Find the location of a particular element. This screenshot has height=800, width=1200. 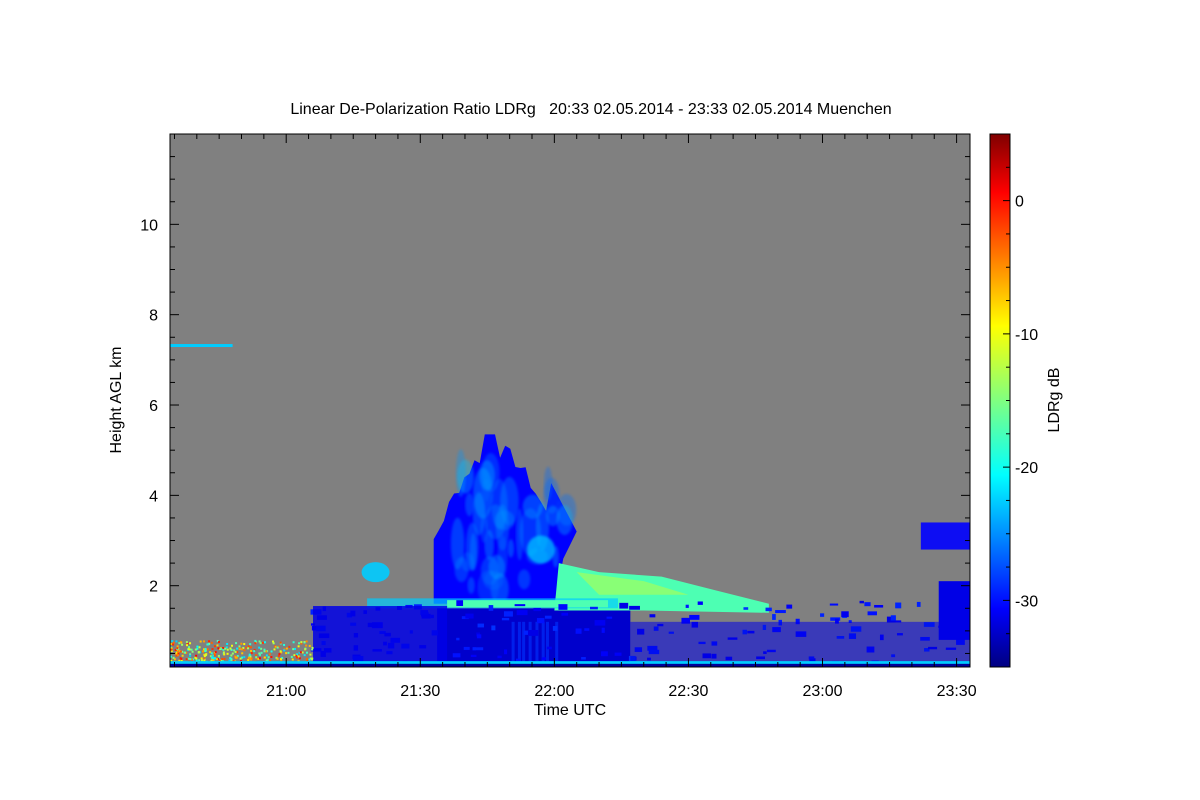

x-axis-label: Time UTC is located at coordinates (570, 710).